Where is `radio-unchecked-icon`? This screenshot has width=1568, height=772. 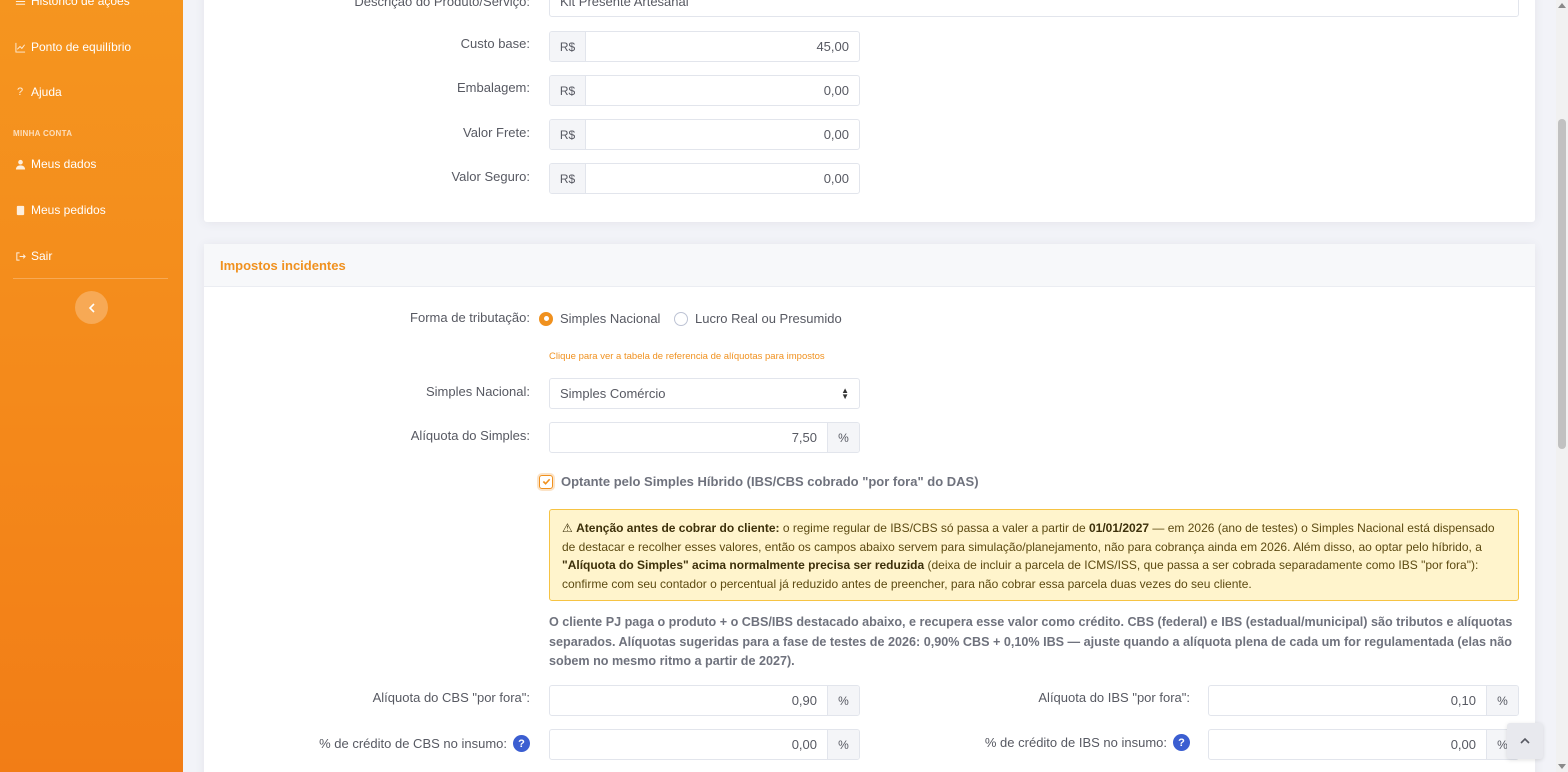
radio-unchecked-icon is located at coordinates (681, 318).